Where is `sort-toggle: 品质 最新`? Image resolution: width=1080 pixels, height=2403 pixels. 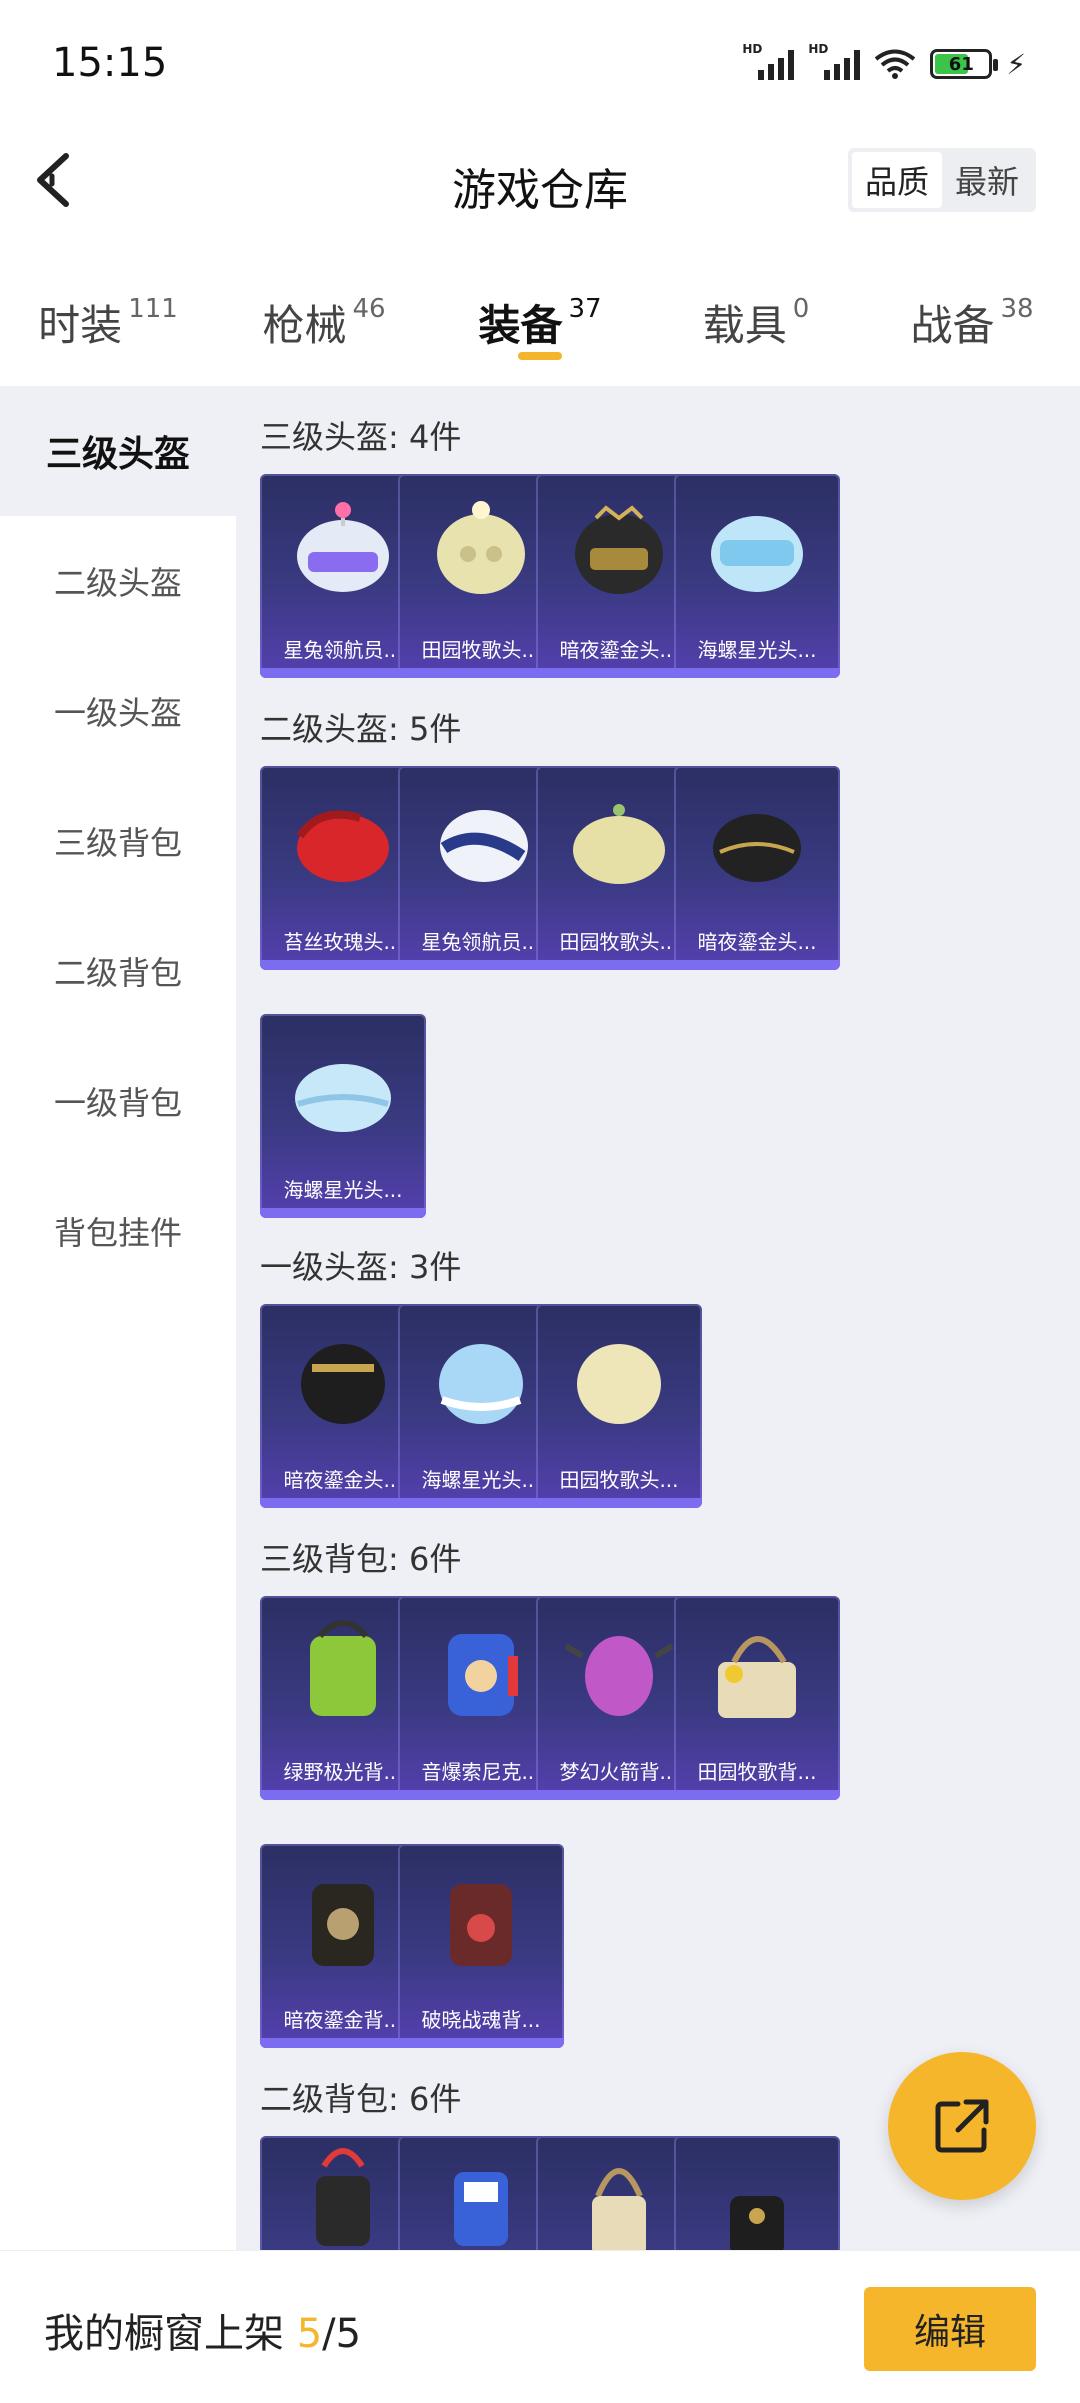
sort-toggle: 品质 最新 is located at coordinates (942, 180).